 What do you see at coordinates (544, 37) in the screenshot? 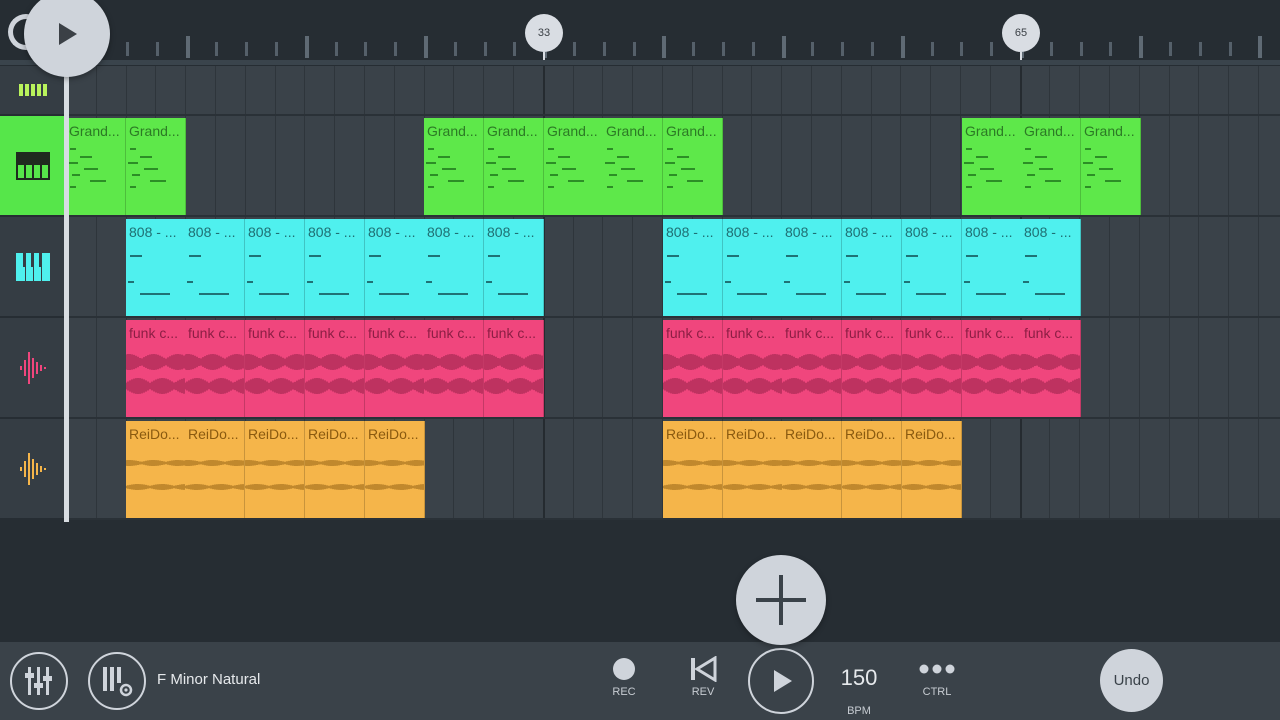
I see `bar-marker-33: 33` at bounding box center [544, 37].